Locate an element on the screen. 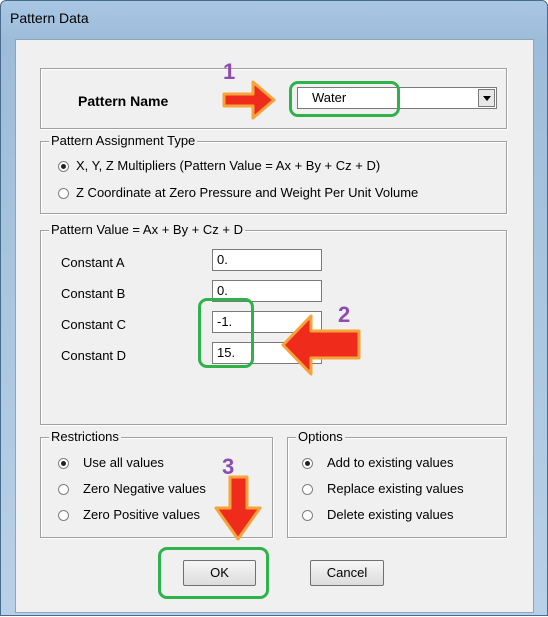  window-title: Pattern Data is located at coordinates (49, 18).